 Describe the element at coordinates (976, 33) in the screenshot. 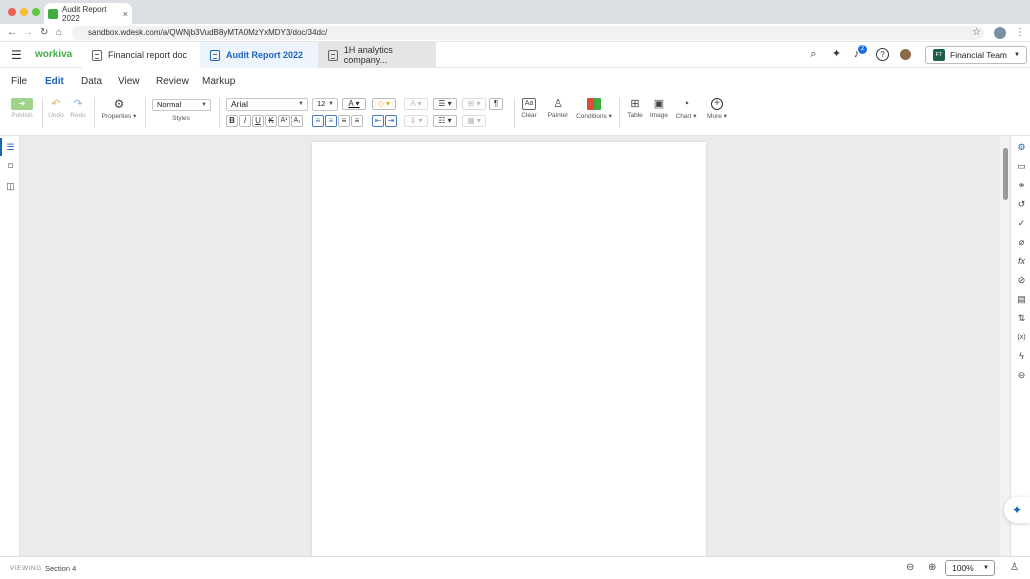

I see `bookmark-star-icon: ☆` at that location.